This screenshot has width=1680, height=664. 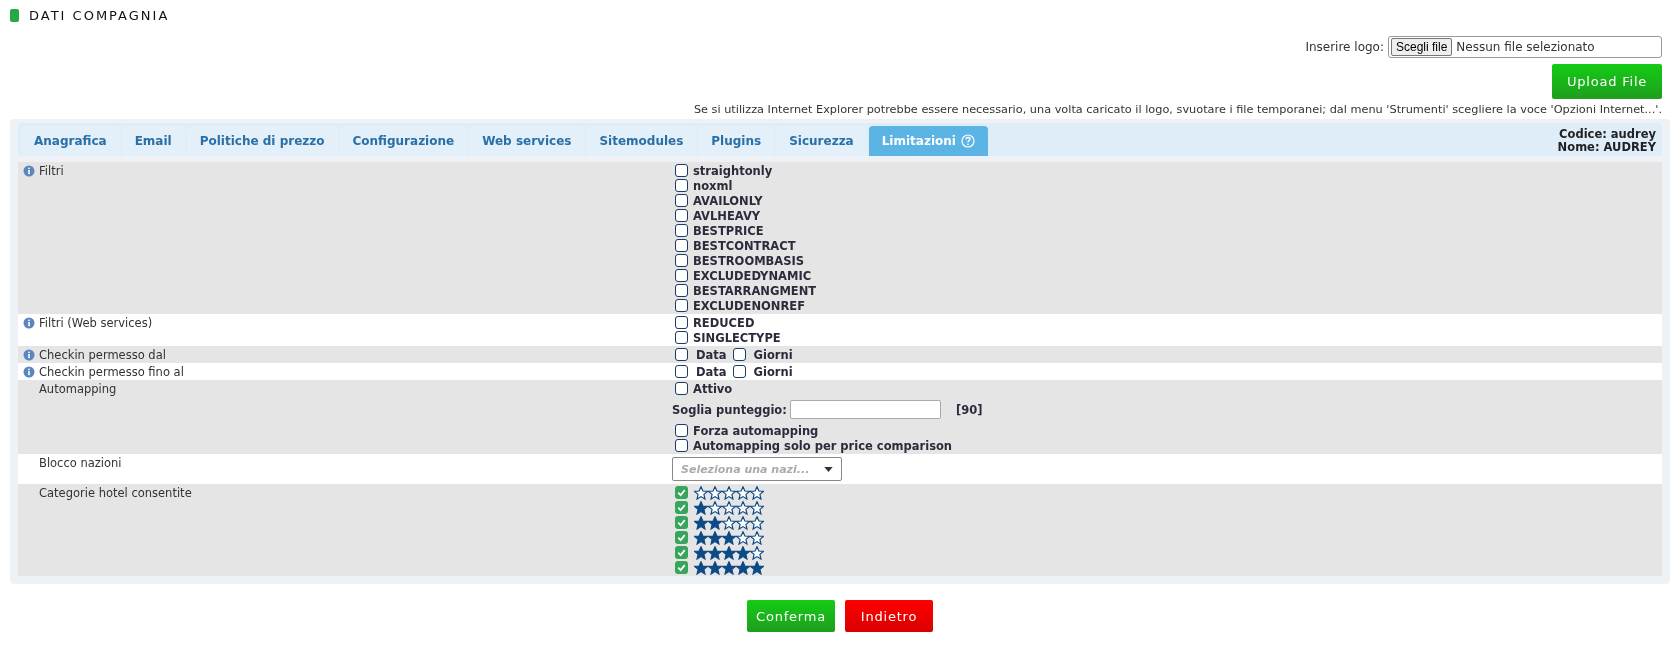 What do you see at coordinates (749, 305) in the screenshot?
I see `option-label: EXCLUDENONREF` at bounding box center [749, 305].